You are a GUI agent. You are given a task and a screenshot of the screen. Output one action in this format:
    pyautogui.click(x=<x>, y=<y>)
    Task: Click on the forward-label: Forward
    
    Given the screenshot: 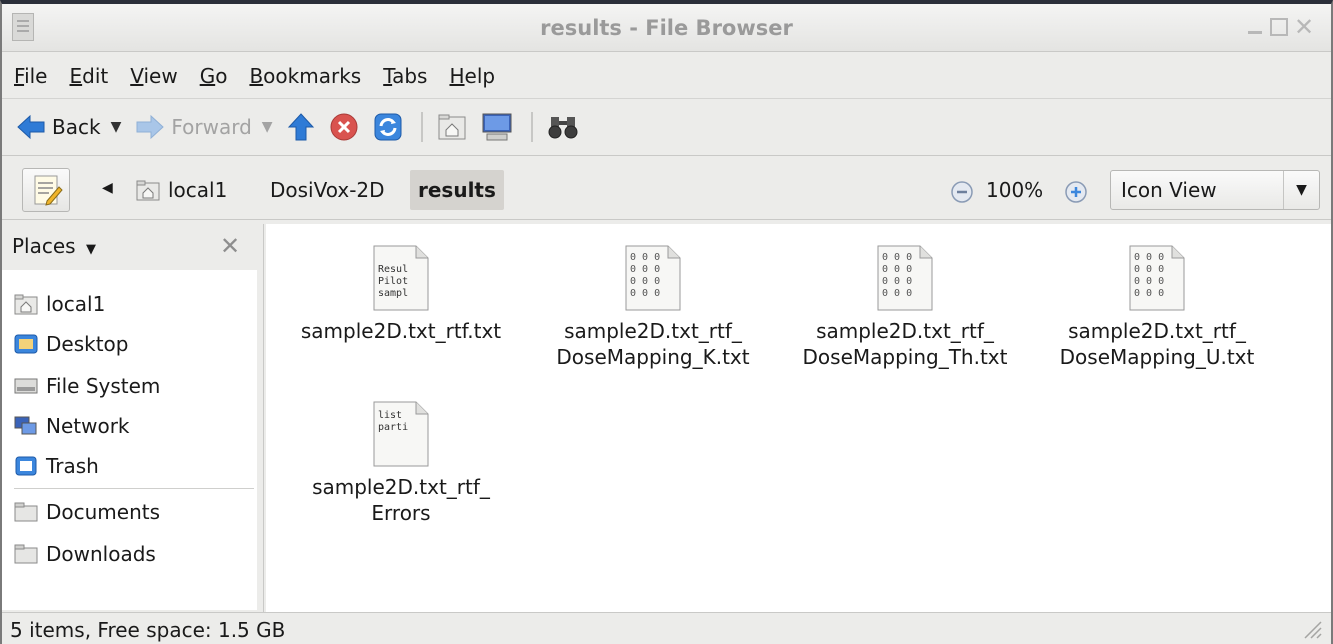 What is the action you would take?
    pyautogui.click(x=211, y=127)
    